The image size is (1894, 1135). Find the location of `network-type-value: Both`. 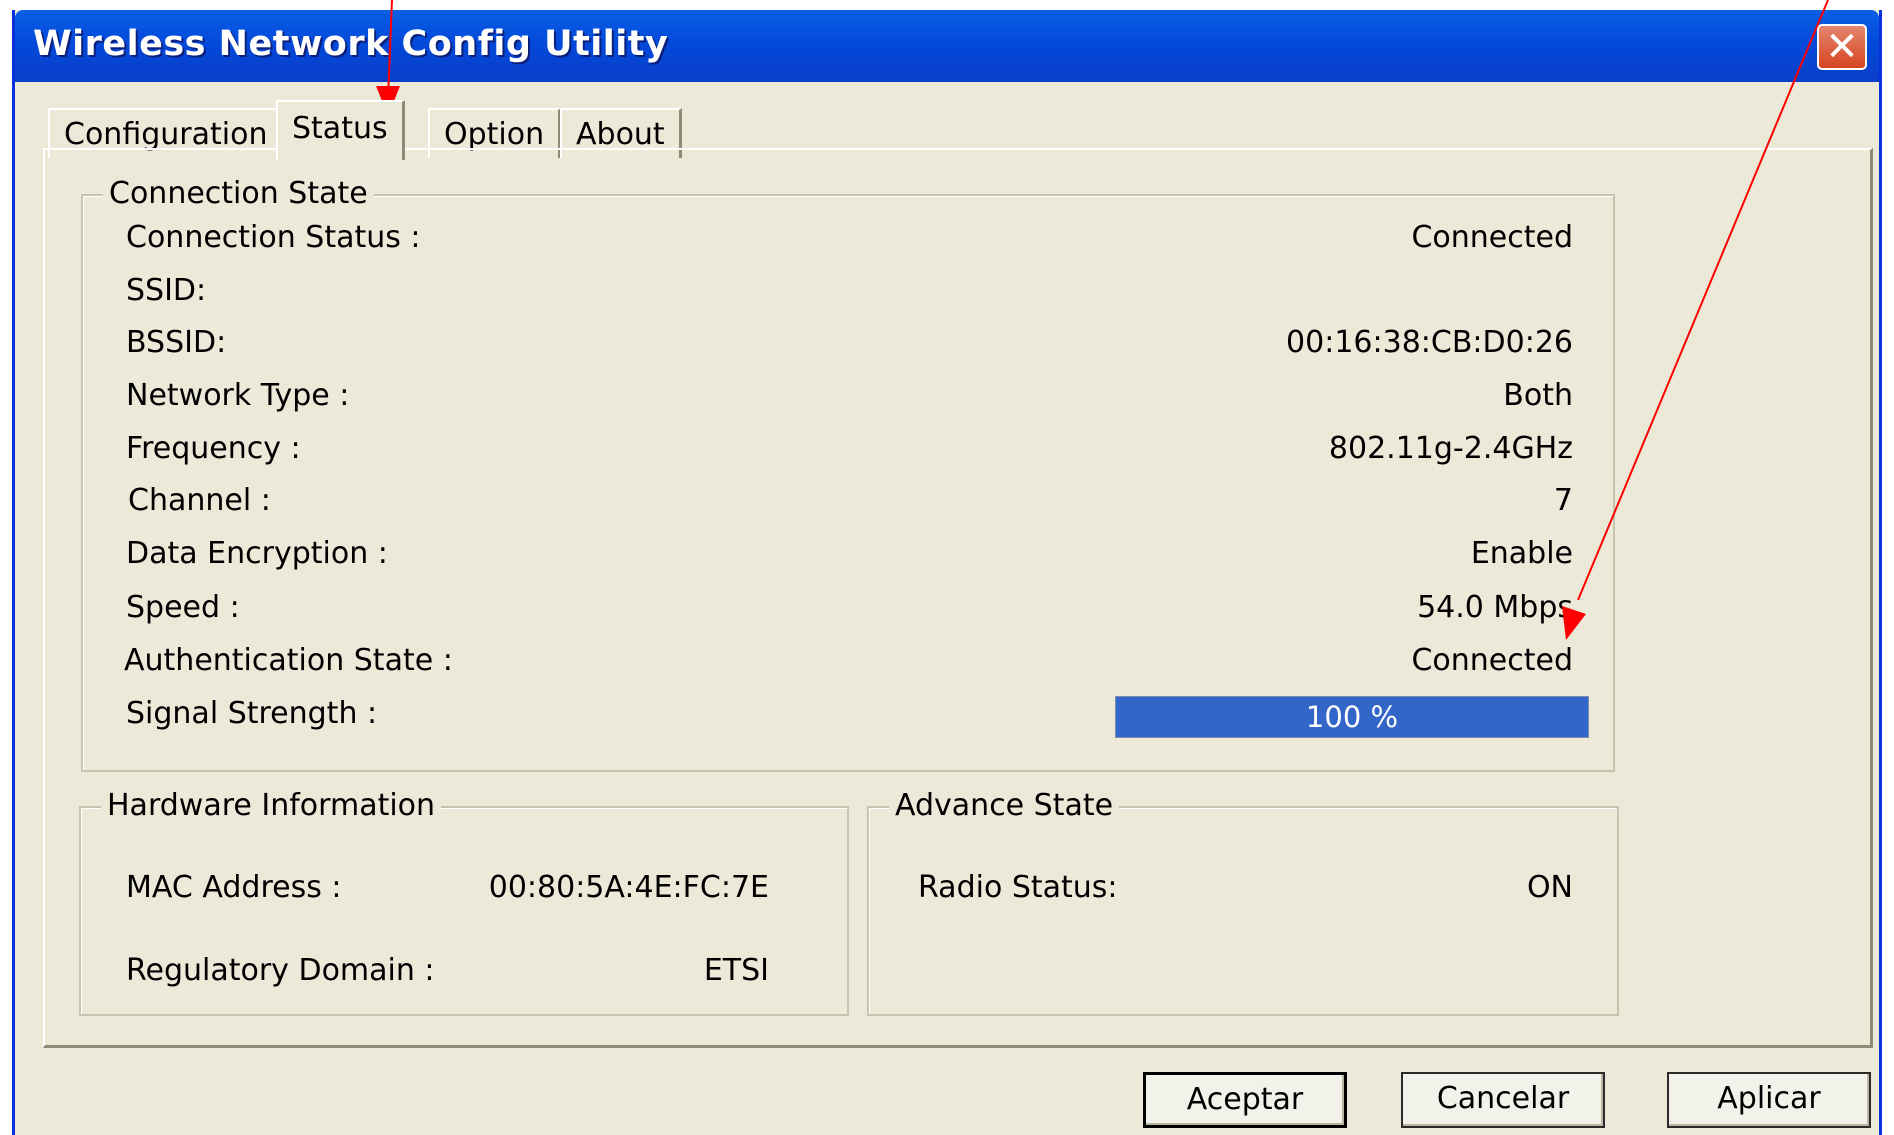

network-type-value: Both is located at coordinates (1538, 395).